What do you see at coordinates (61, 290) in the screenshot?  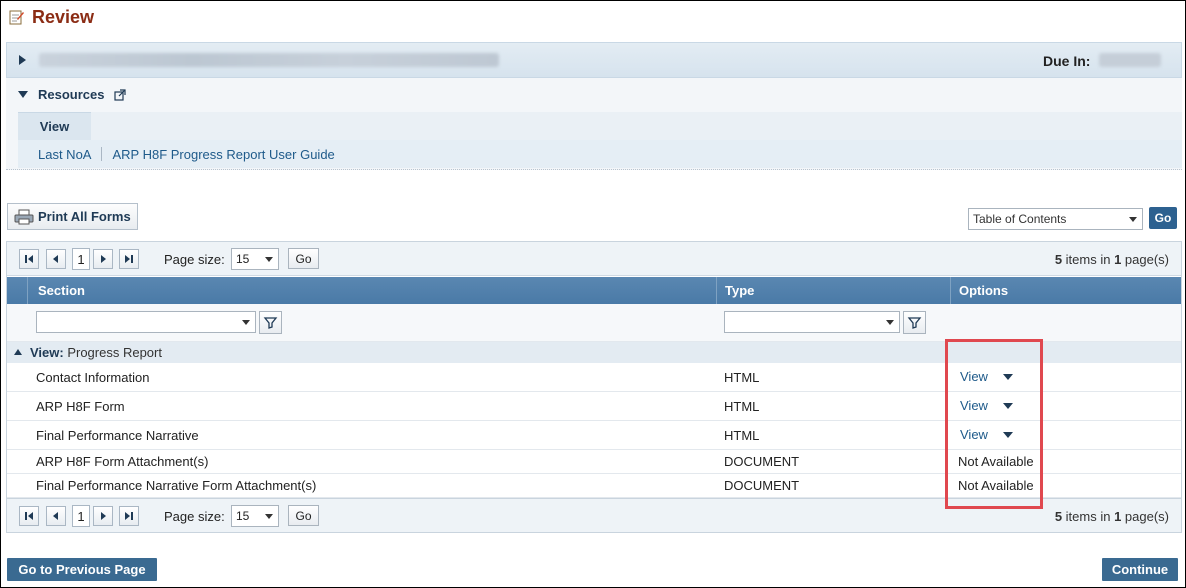 I see `column-section: Section` at bounding box center [61, 290].